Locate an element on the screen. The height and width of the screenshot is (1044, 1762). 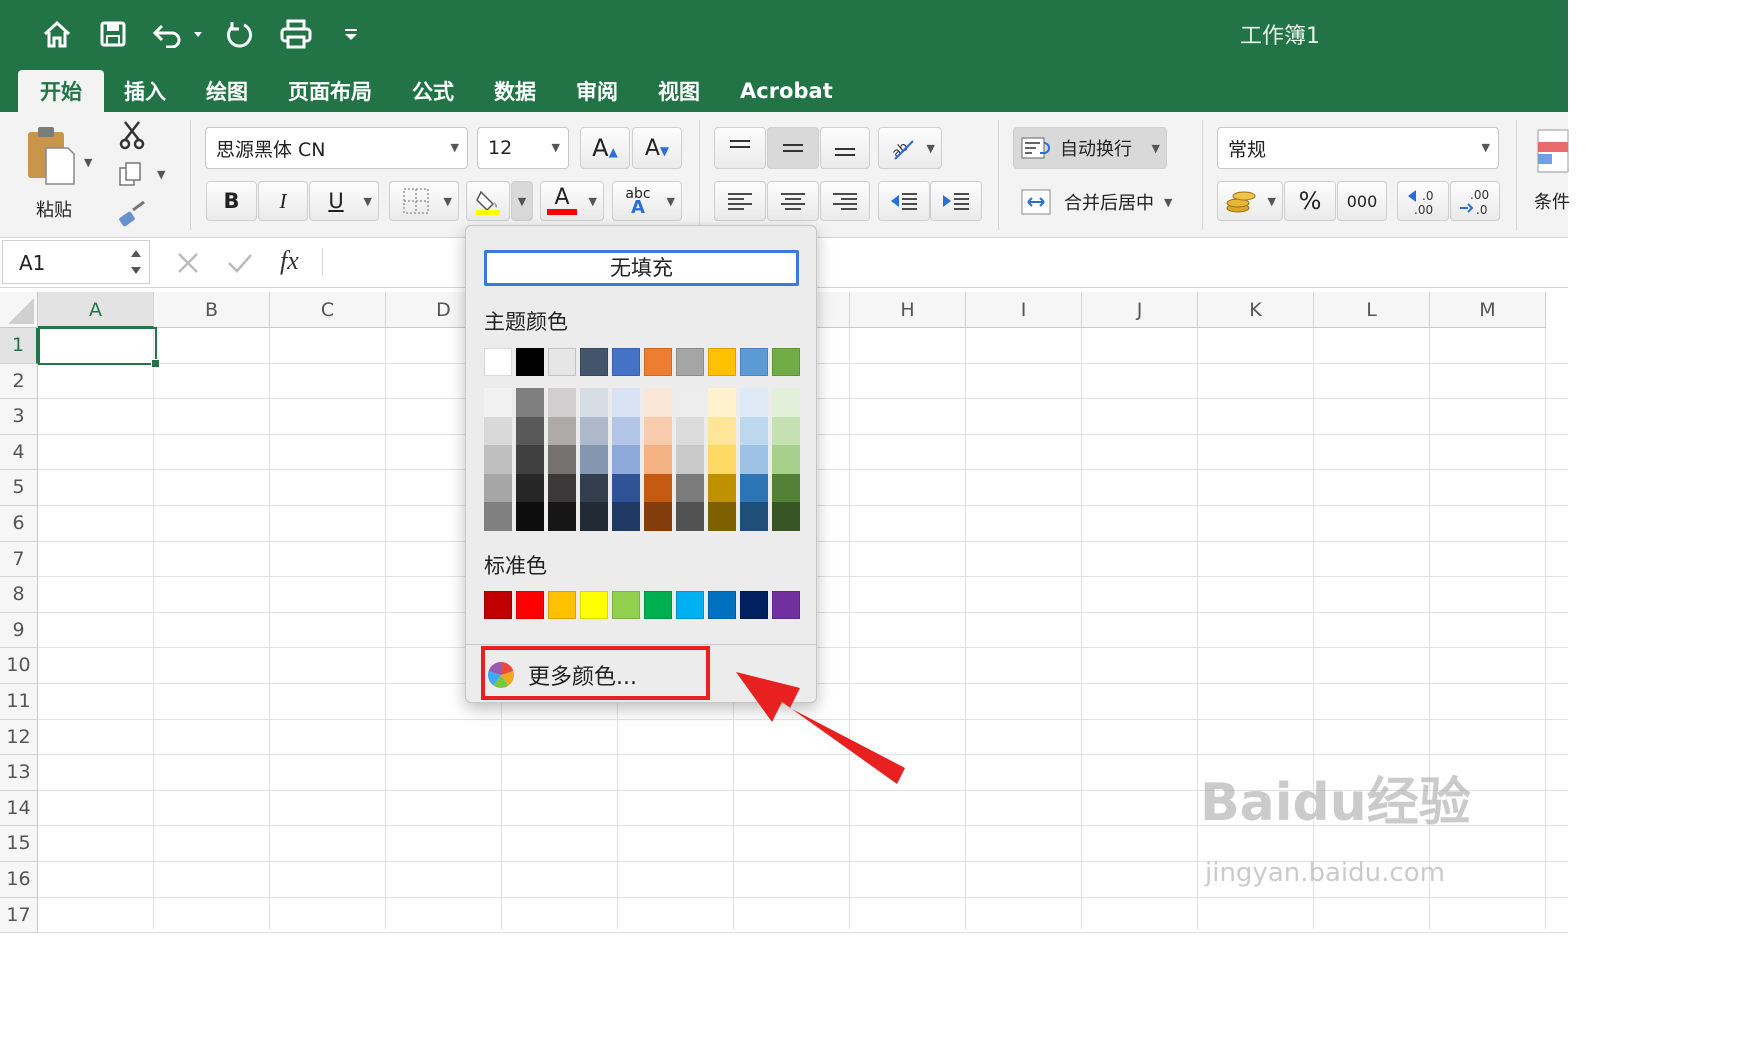
save-icon is located at coordinates (113, 34).